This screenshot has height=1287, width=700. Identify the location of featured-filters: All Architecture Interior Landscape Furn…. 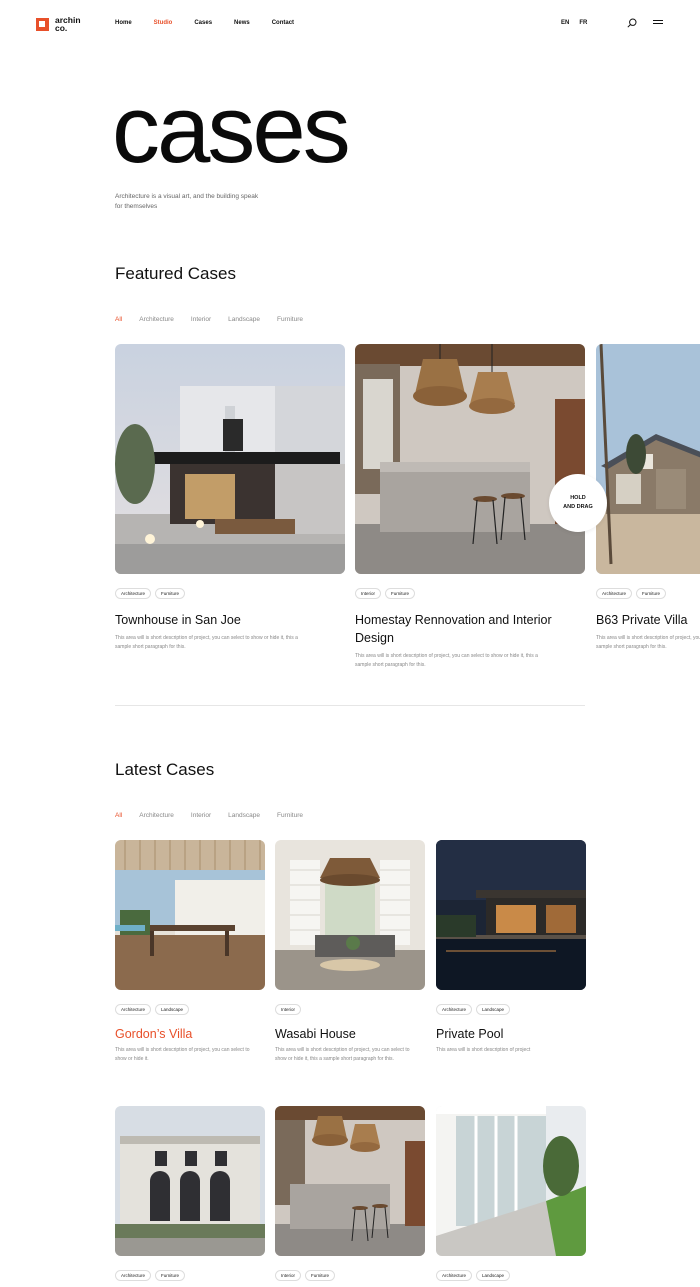
(217, 319).